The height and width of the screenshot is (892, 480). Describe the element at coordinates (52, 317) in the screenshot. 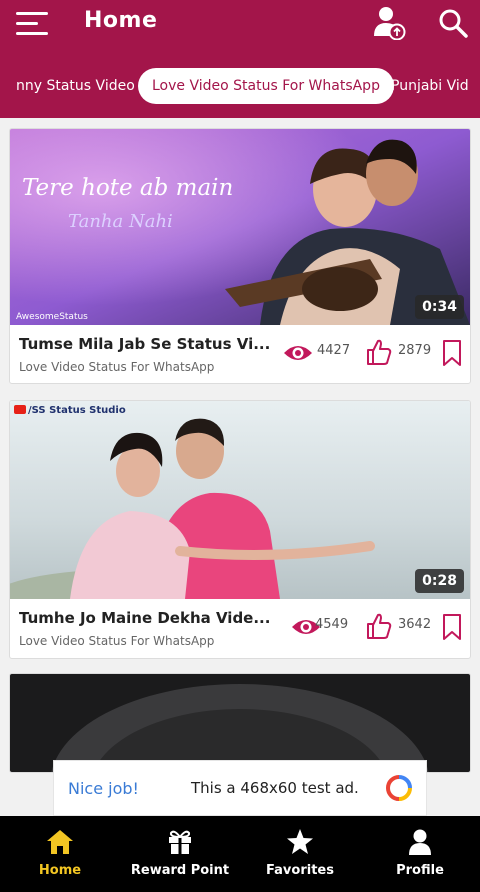

I see `watermark: AwesomeStatus` at that location.